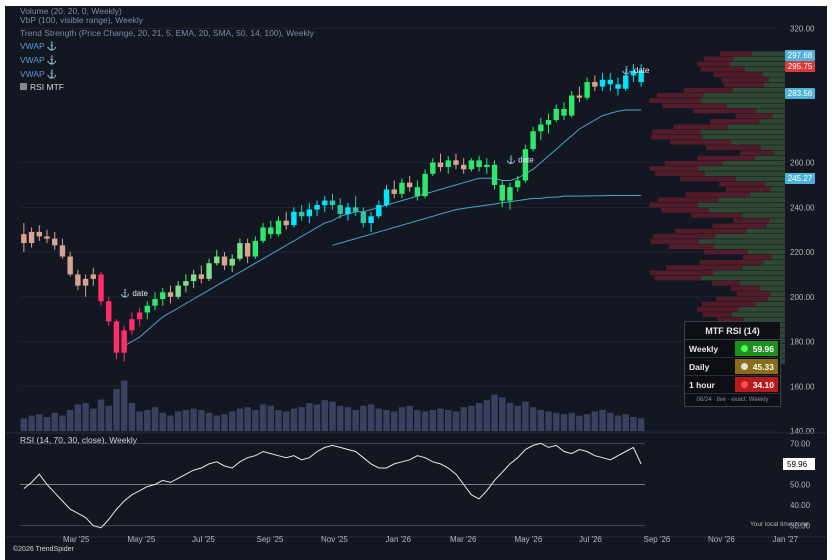 Image resolution: width=832 pixels, height=560 pixels. What do you see at coordinates (756, 384) in the screenshot?
I see `mtf-rsi-value-box: 34.10` at bounding box center [756, 384].